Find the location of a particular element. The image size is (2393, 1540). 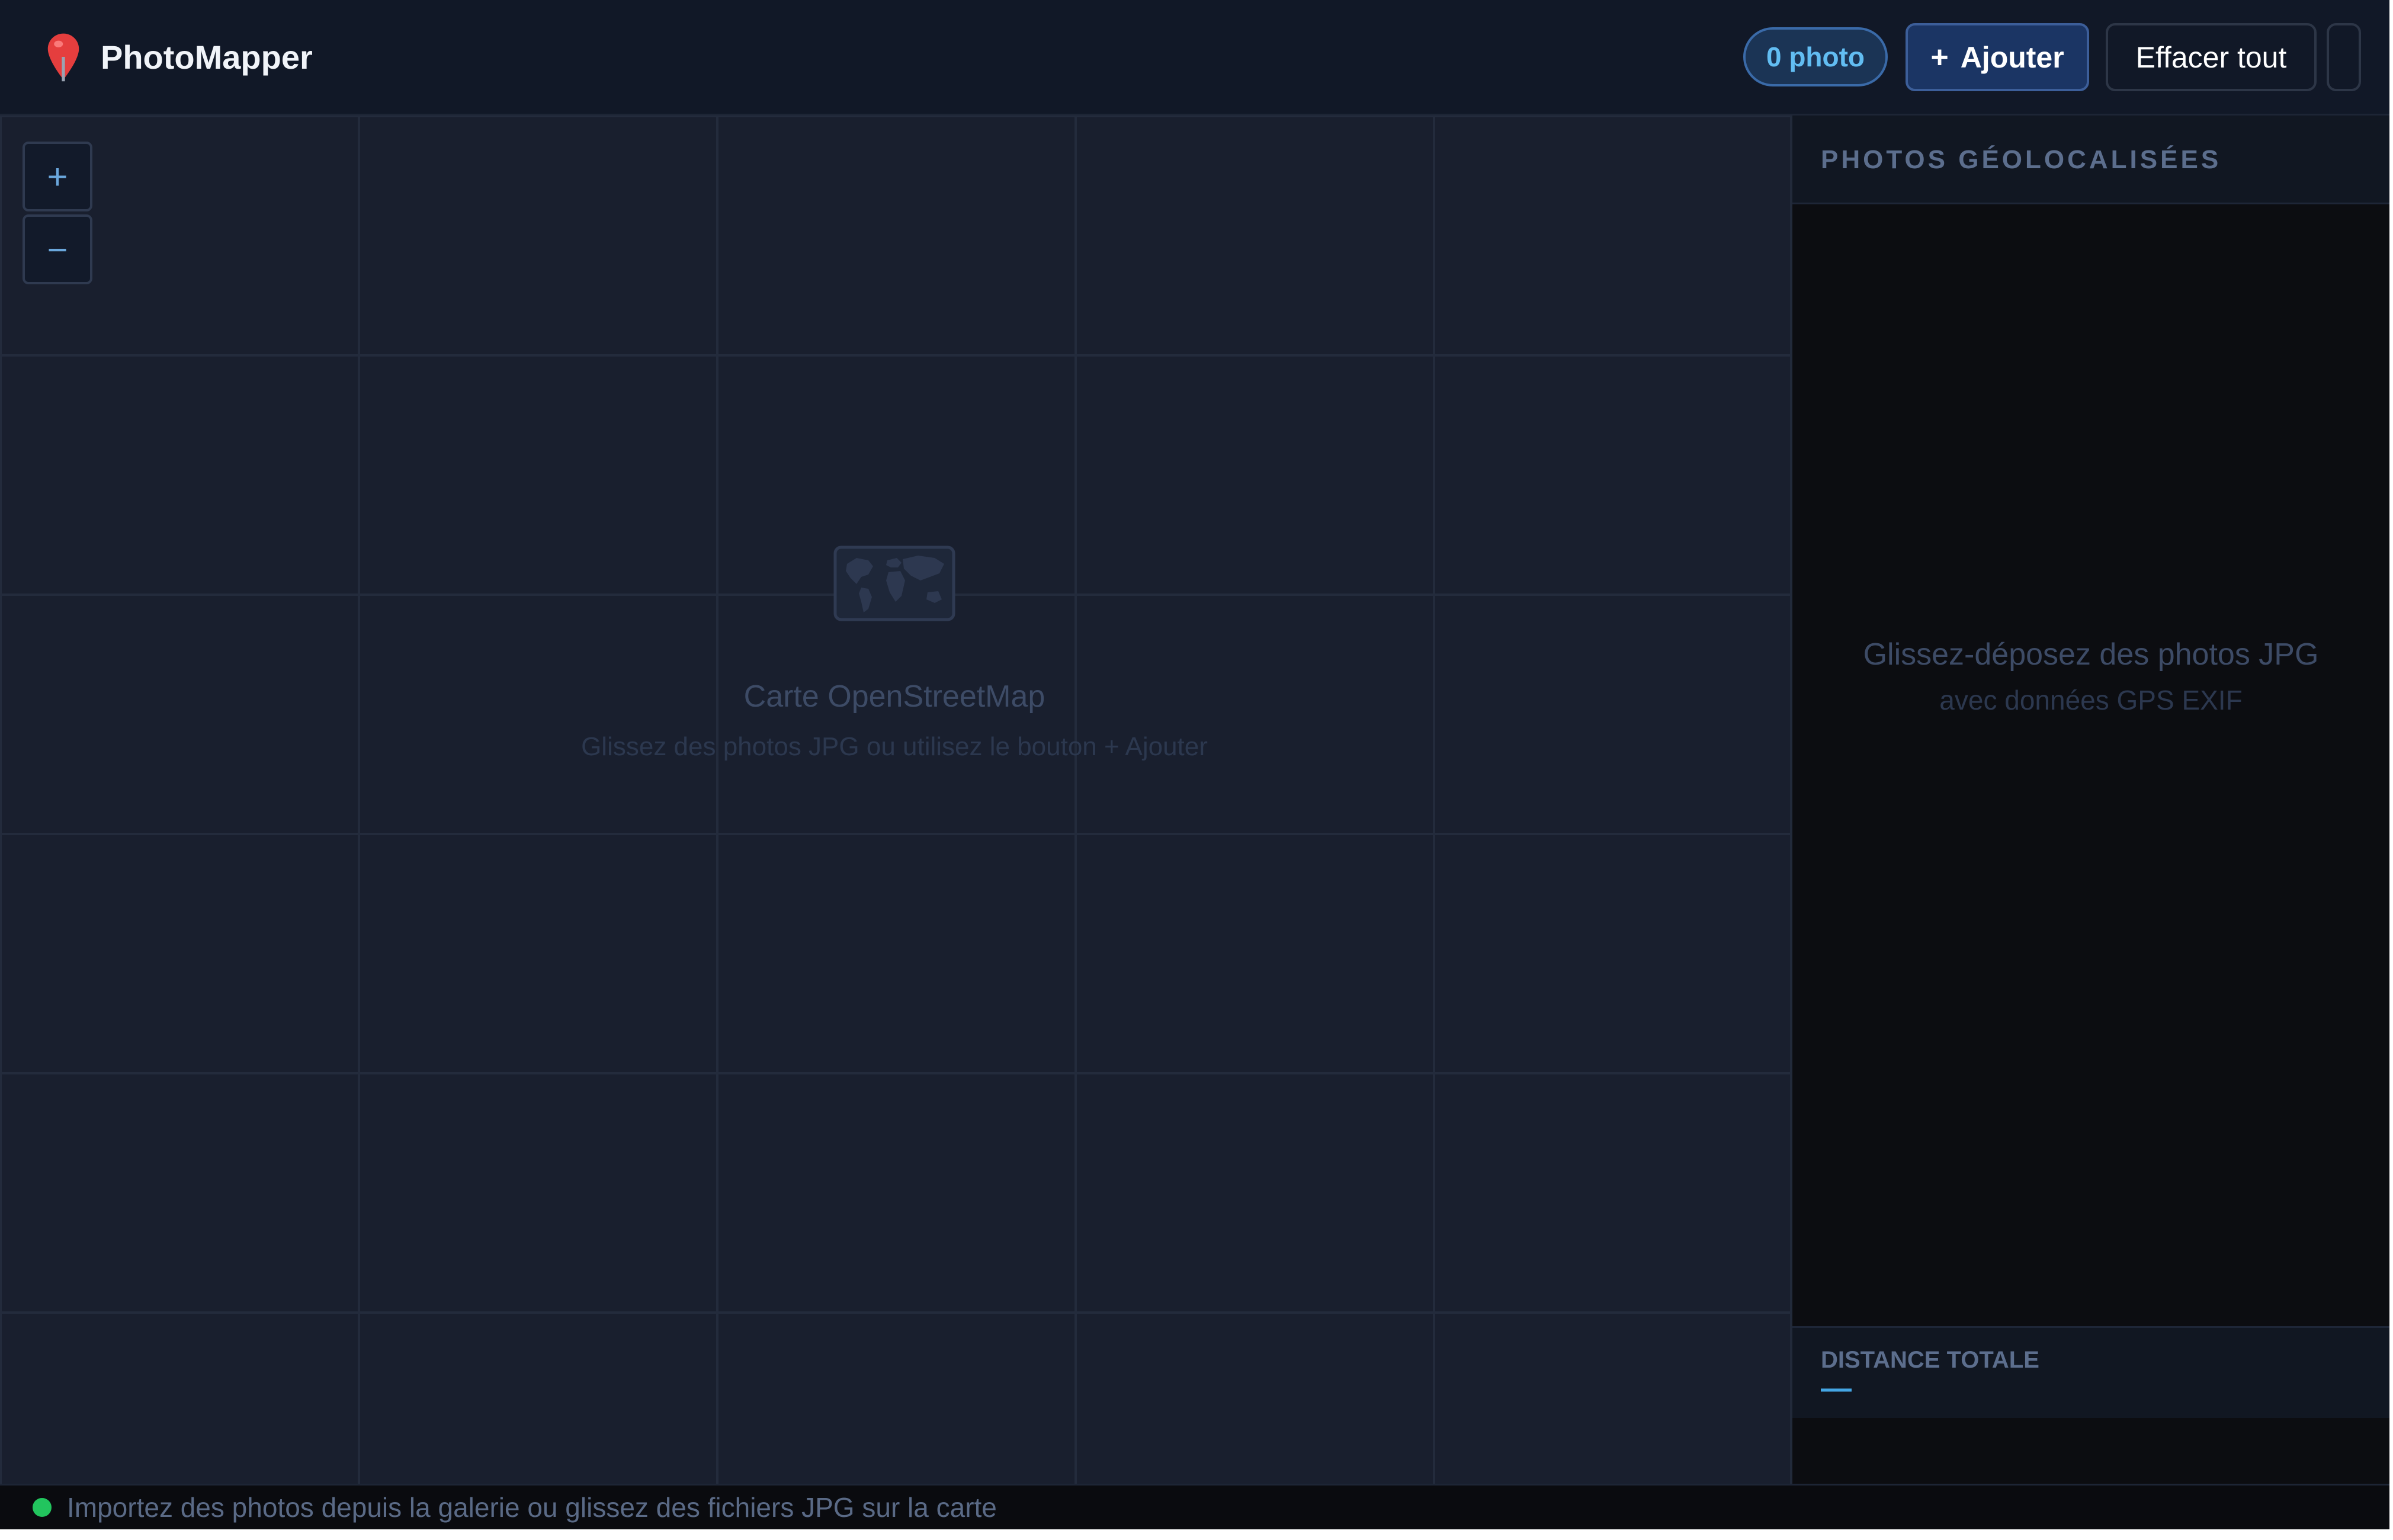

status-indicator is located at coordinates (42, 1507).